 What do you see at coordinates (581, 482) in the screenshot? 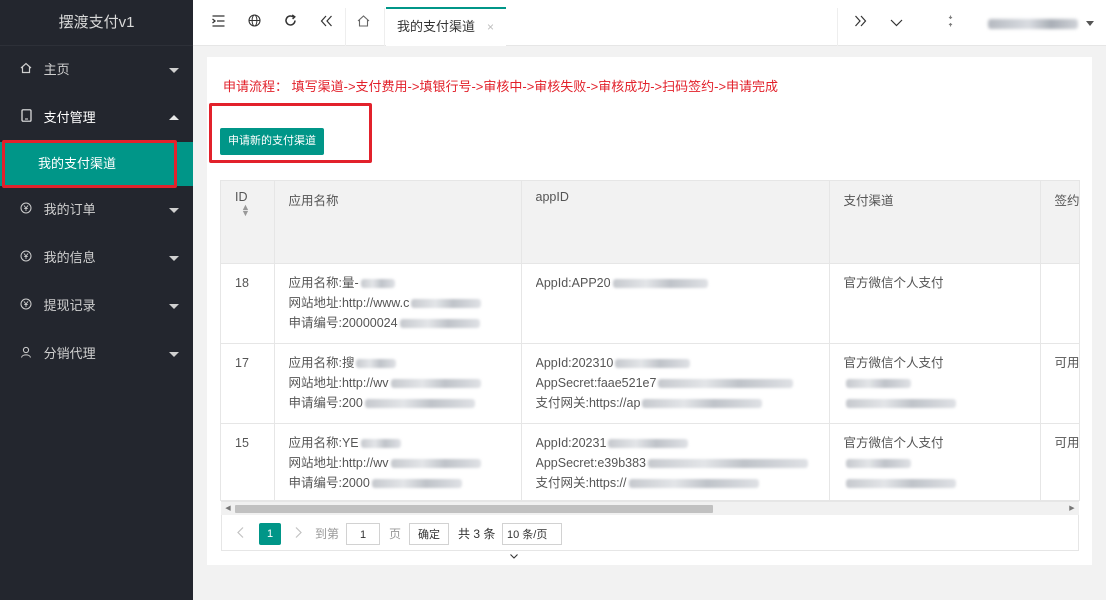
I see `gateway-text: 支付网关:https://` at bounding box center [581, 482].